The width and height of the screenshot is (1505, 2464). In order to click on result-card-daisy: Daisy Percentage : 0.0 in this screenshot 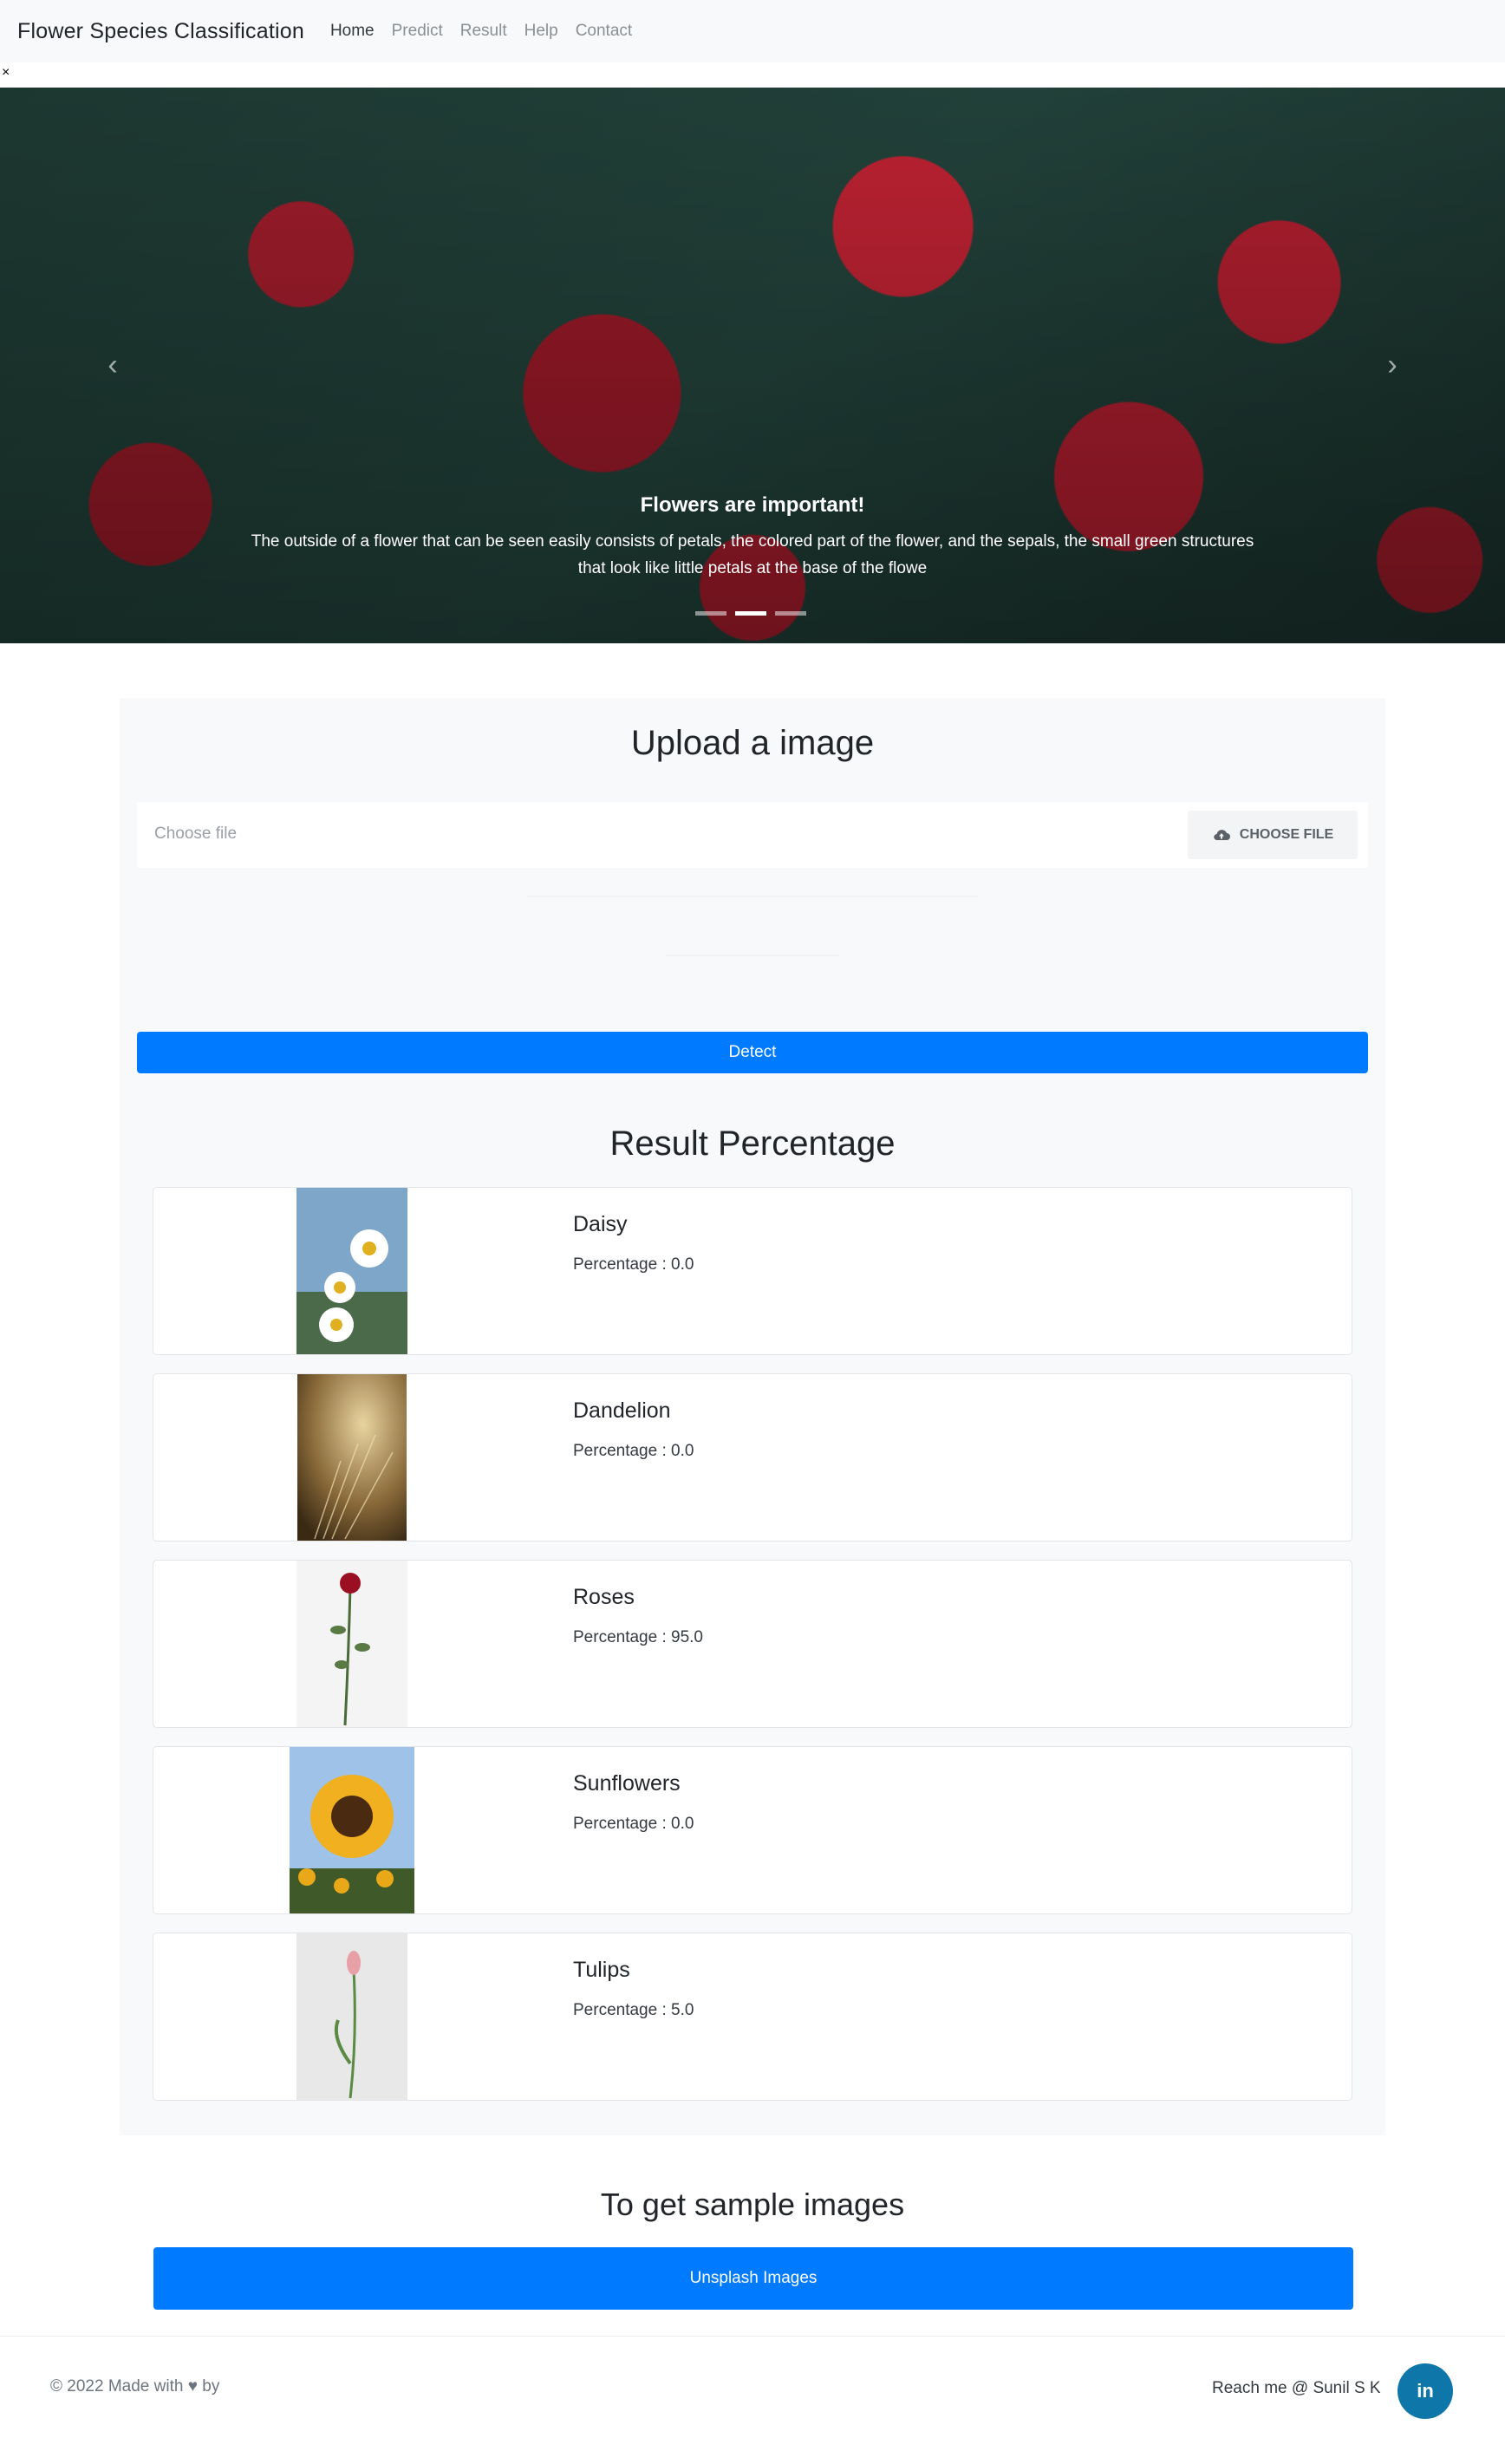, I will do `click(753, 1271)`.